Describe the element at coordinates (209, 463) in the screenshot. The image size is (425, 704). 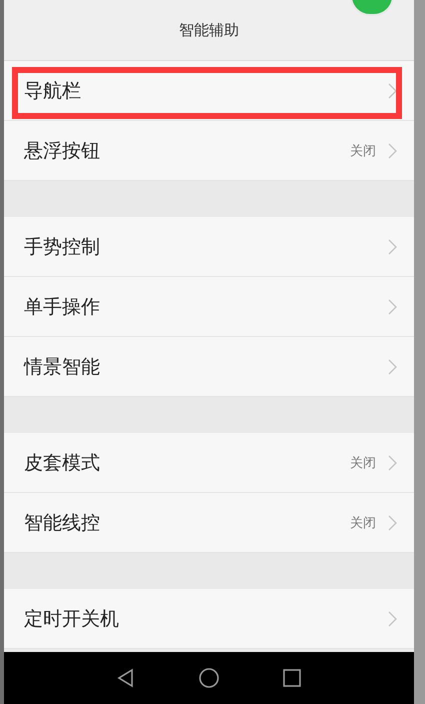
I see `settings-item: 皮套模式 关闭` at that location.